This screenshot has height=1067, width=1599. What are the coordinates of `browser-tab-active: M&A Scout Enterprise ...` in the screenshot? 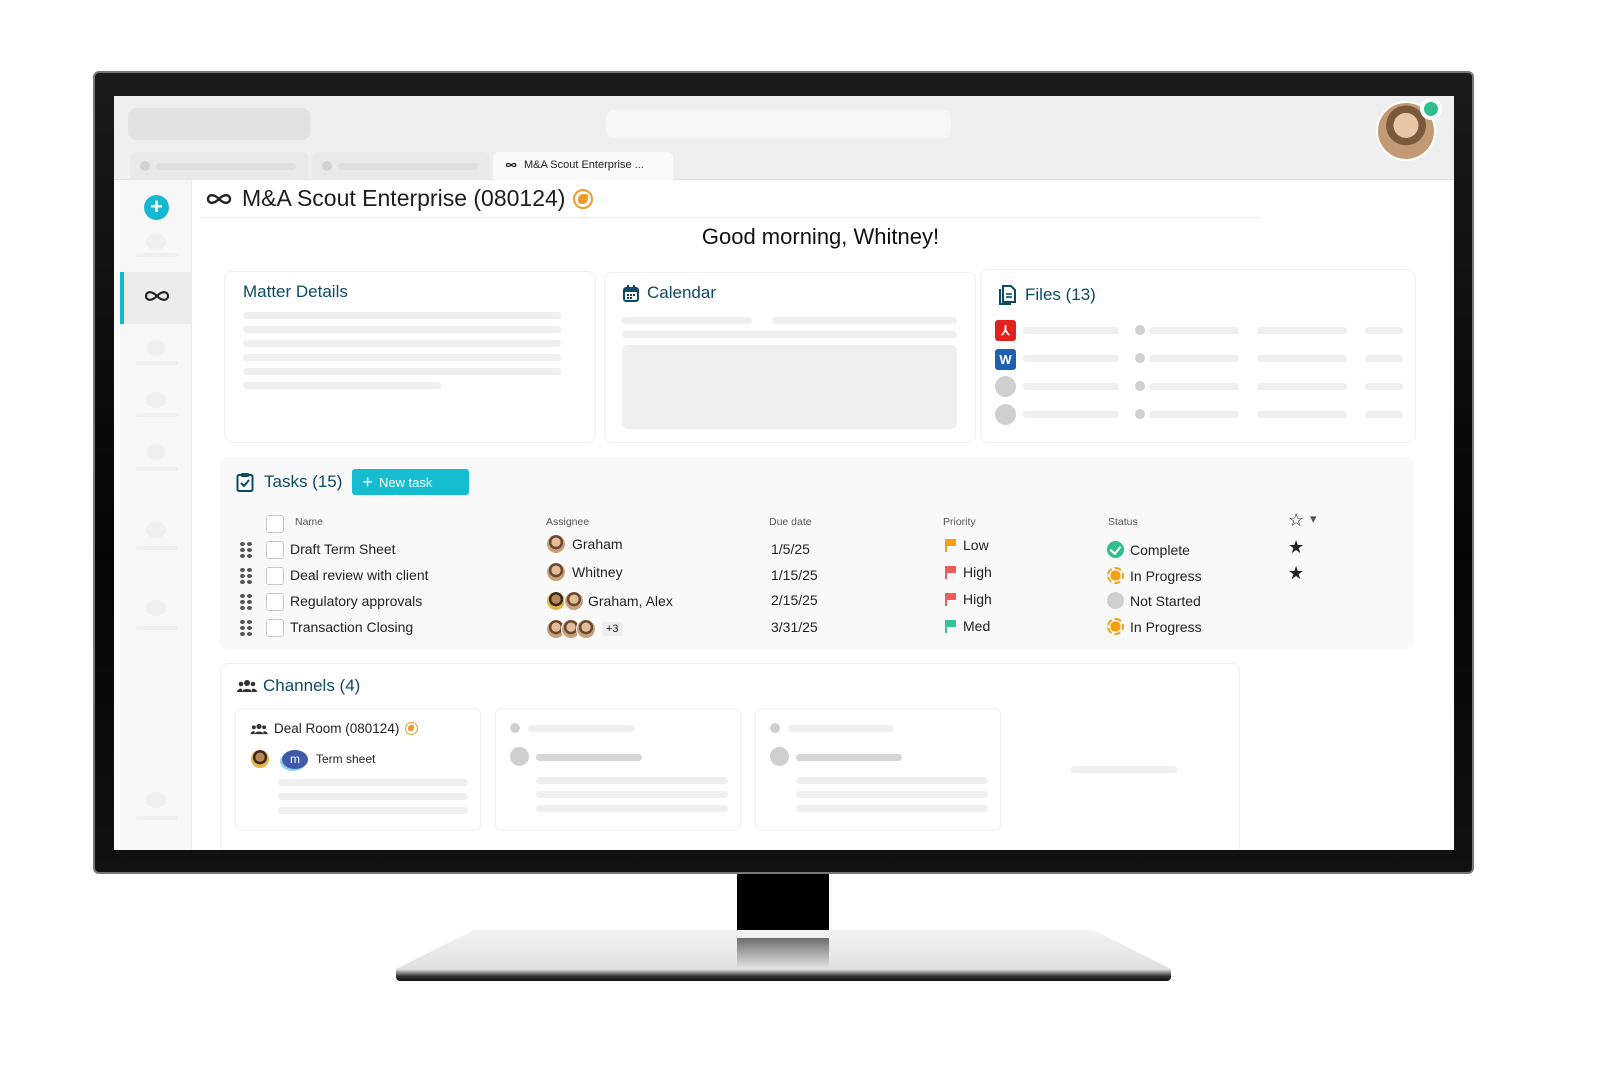 It's located at (583, 166).